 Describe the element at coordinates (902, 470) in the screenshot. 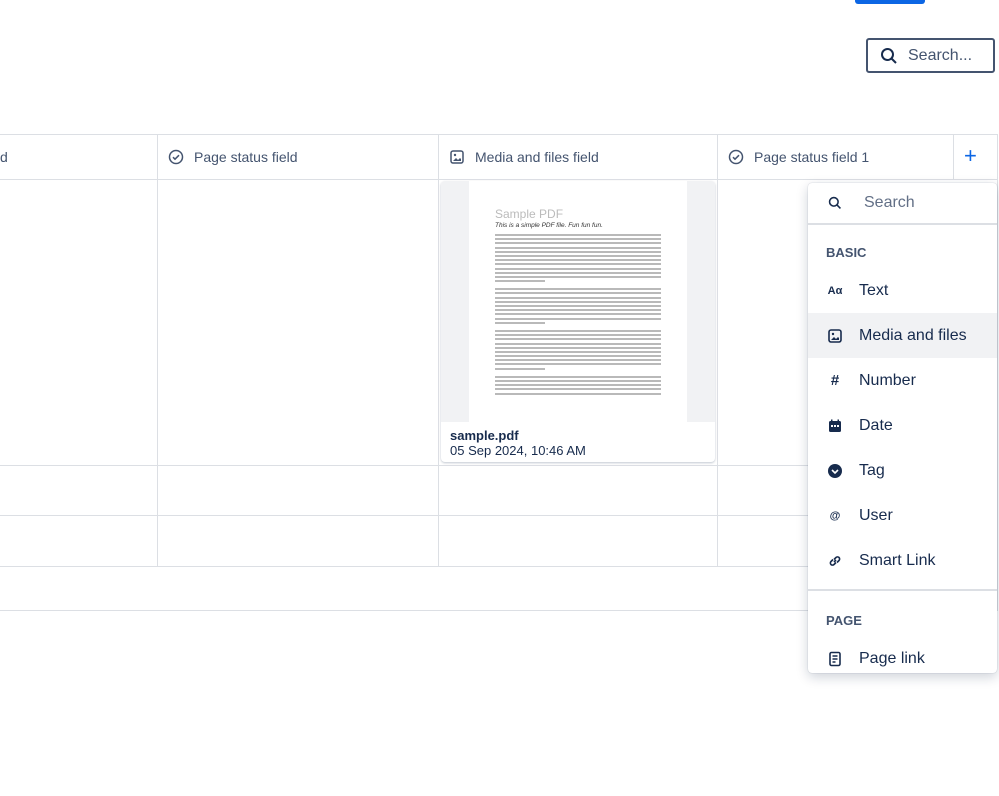

I see `menu-item-tag: Tag` at that location.